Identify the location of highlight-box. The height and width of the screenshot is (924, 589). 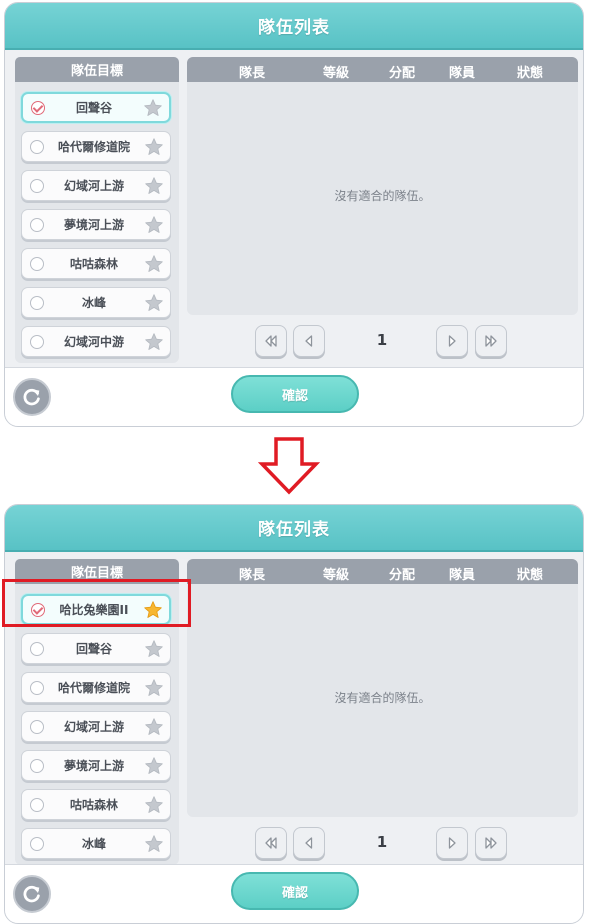
(96, 603).